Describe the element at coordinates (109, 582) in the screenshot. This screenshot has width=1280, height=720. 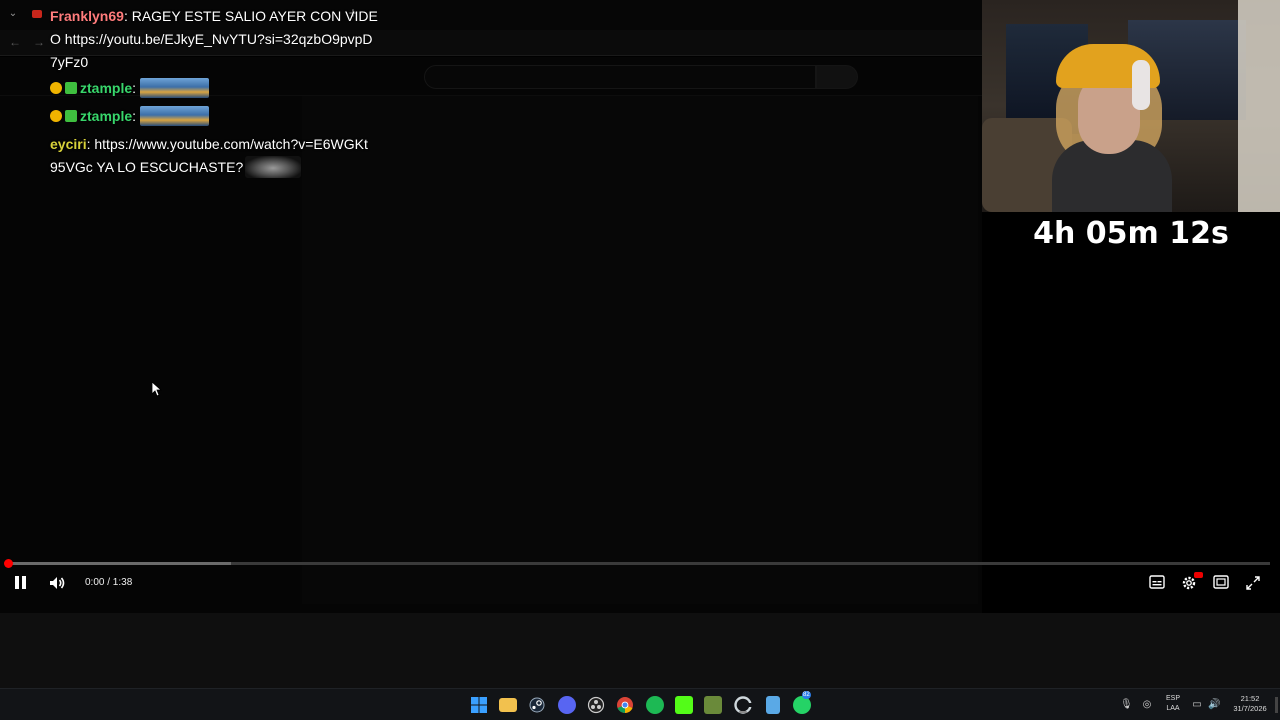
I see `time-display: 0:00 / 1:38` at that location.